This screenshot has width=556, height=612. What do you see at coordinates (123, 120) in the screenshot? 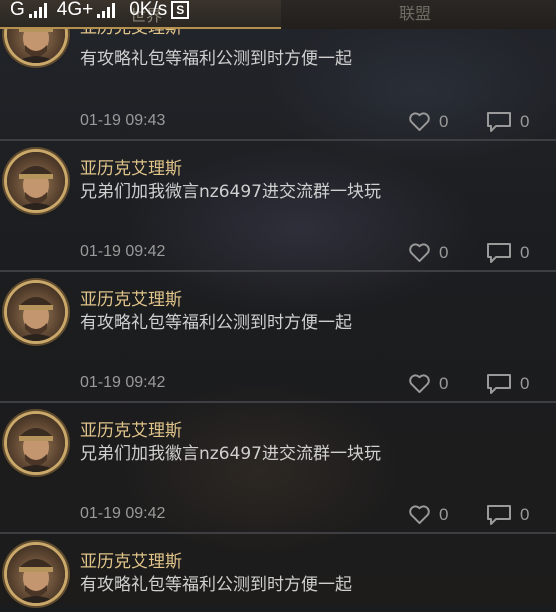
I see `timestamp: 01-19 09:43` at bounding box center [123, 120].